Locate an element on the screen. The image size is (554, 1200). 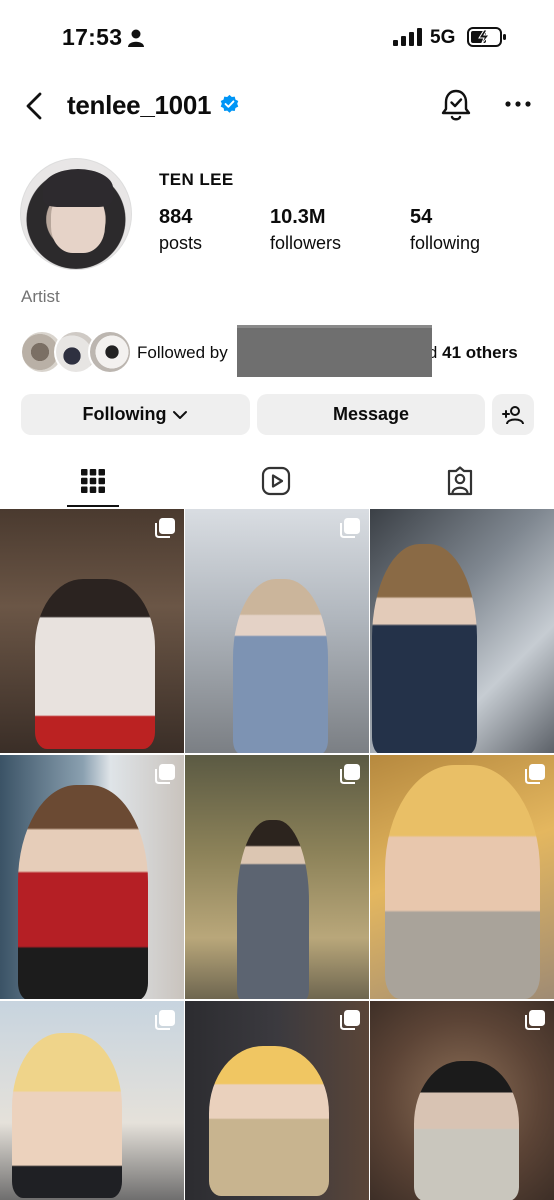
tab-reels is located at coordinates (276, 481).